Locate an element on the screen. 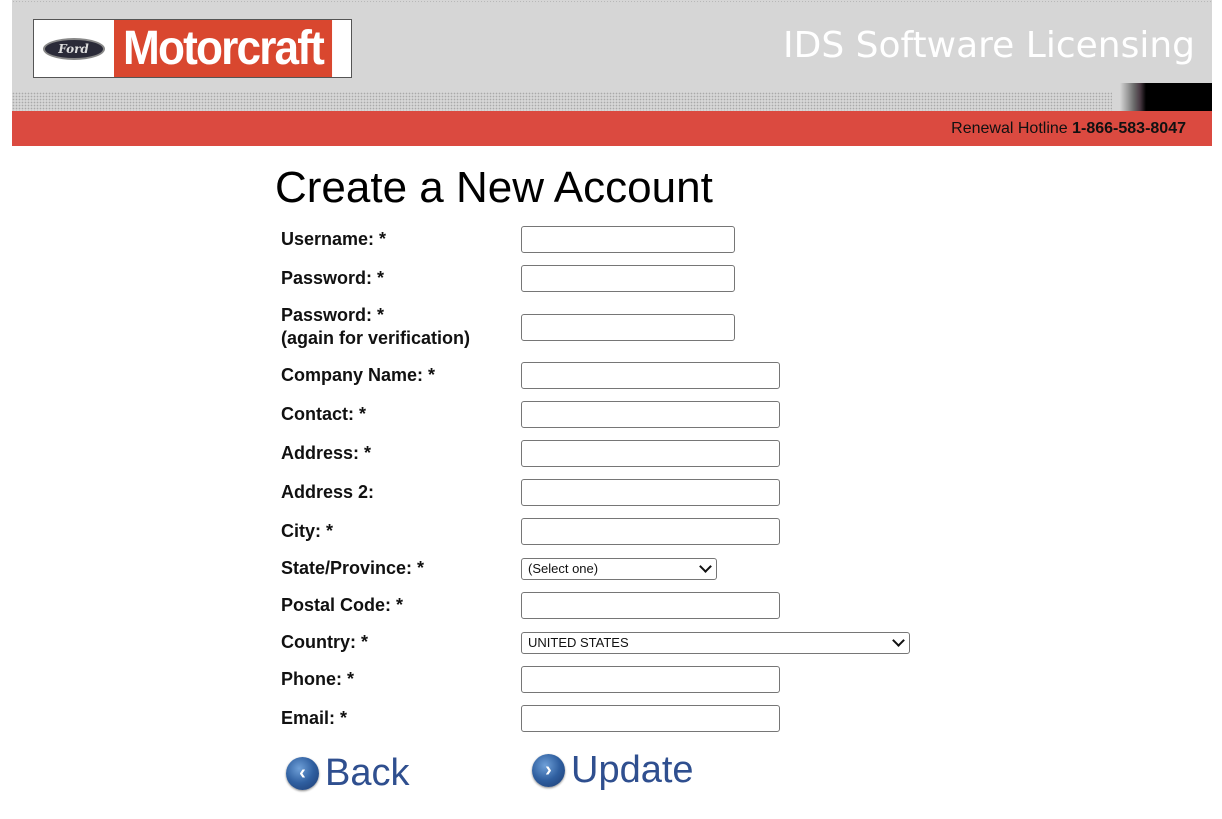  update-button: › Update is located at coordinates (613, 770).